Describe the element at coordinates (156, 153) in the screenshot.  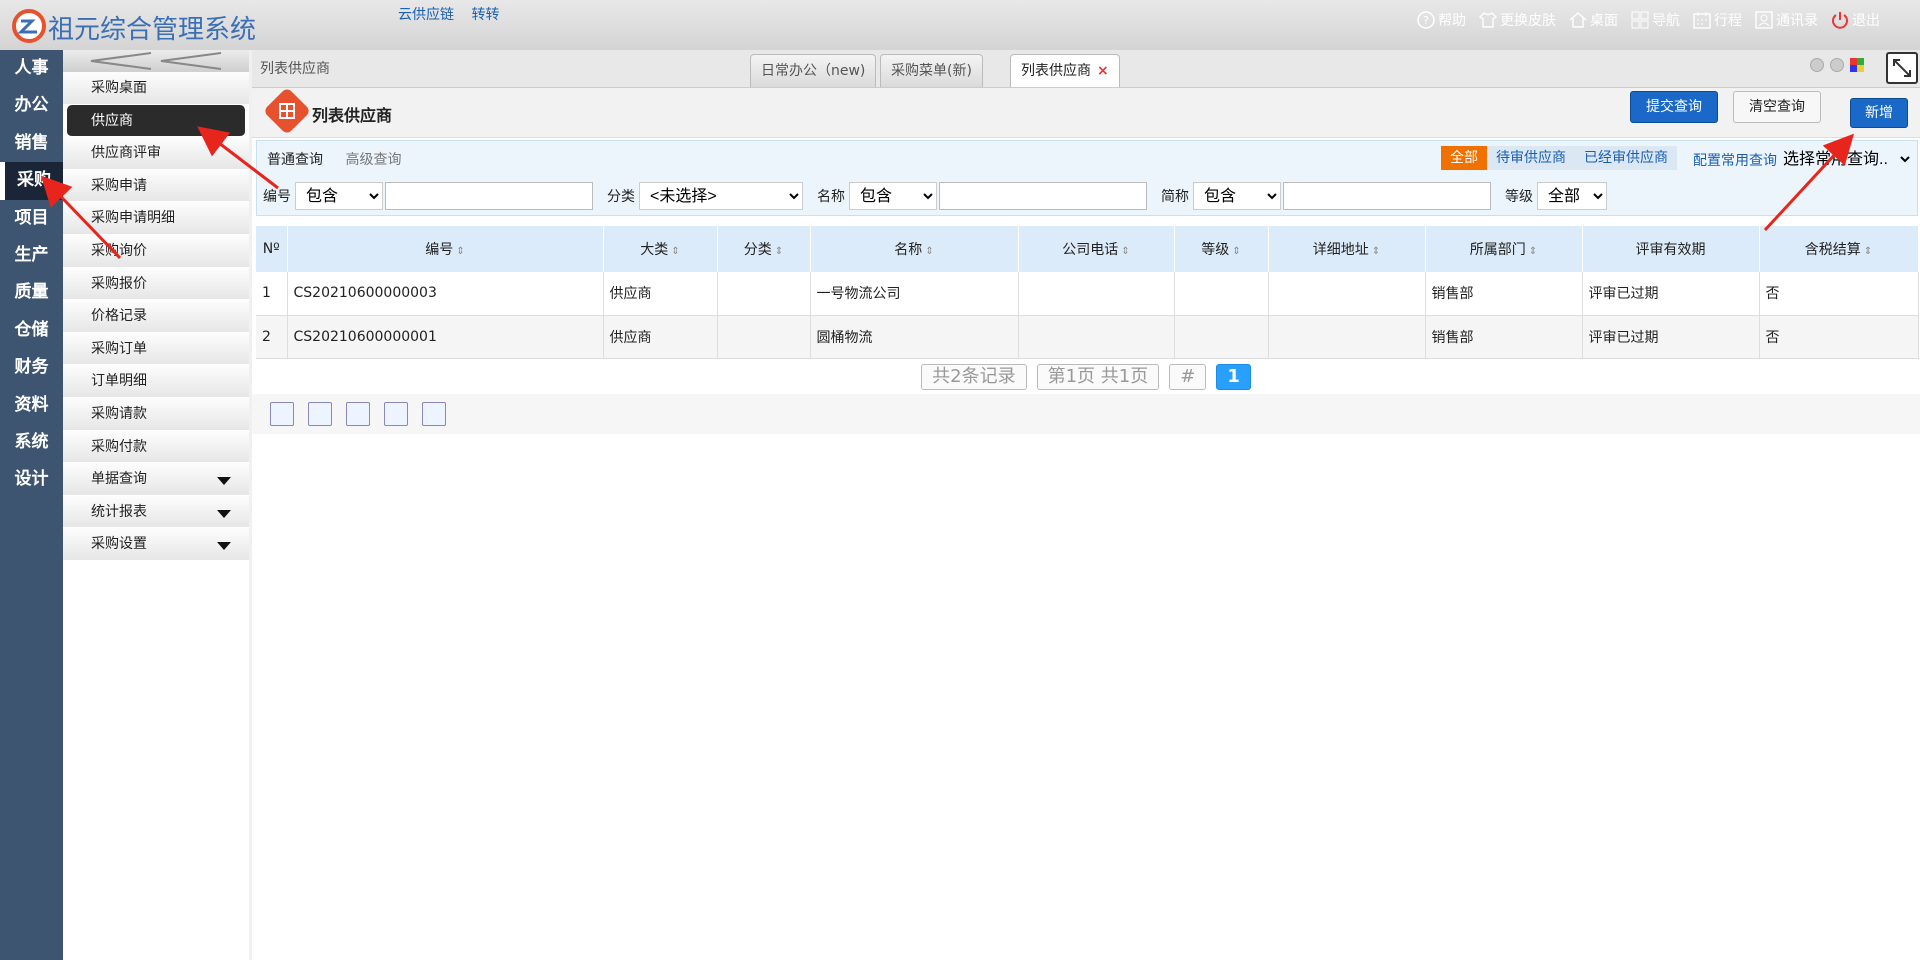
I see `submenu-item-supplier-review: 供应商评审` at that location.